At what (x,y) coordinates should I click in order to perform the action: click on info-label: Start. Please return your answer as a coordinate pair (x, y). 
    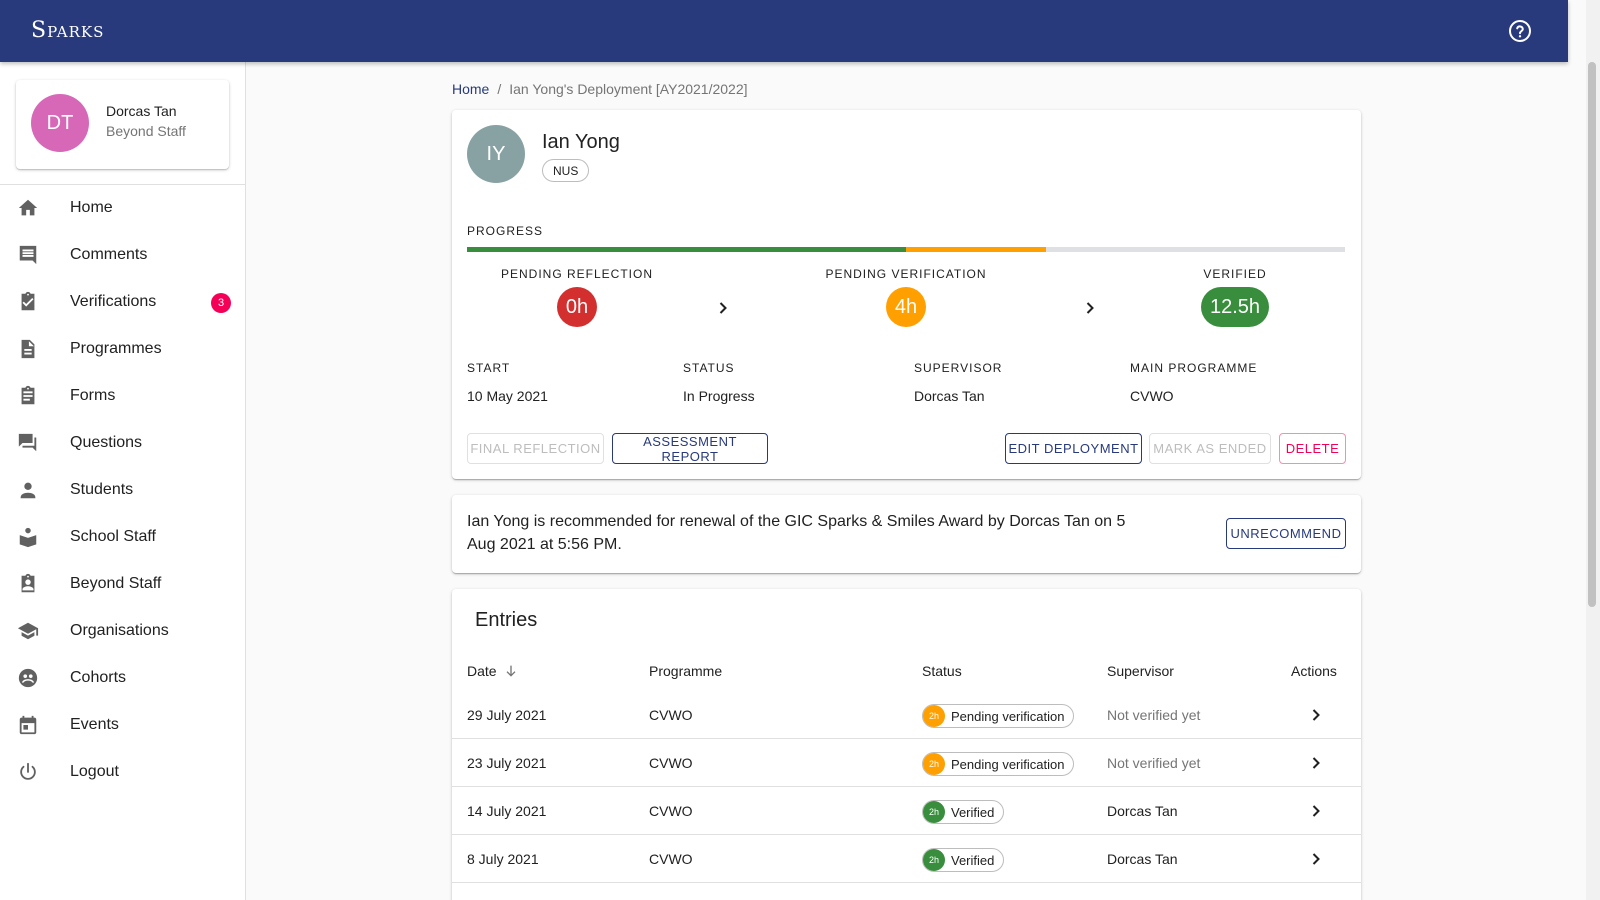
    Looking at the image, I should click on (489, 368).